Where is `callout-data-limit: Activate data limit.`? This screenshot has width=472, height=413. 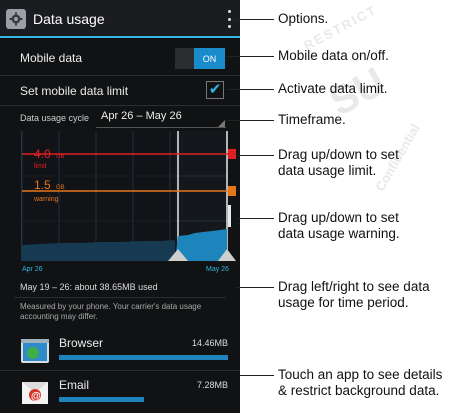
callout-data-limit: Activate data limit. is located at coordinates (333, 88).